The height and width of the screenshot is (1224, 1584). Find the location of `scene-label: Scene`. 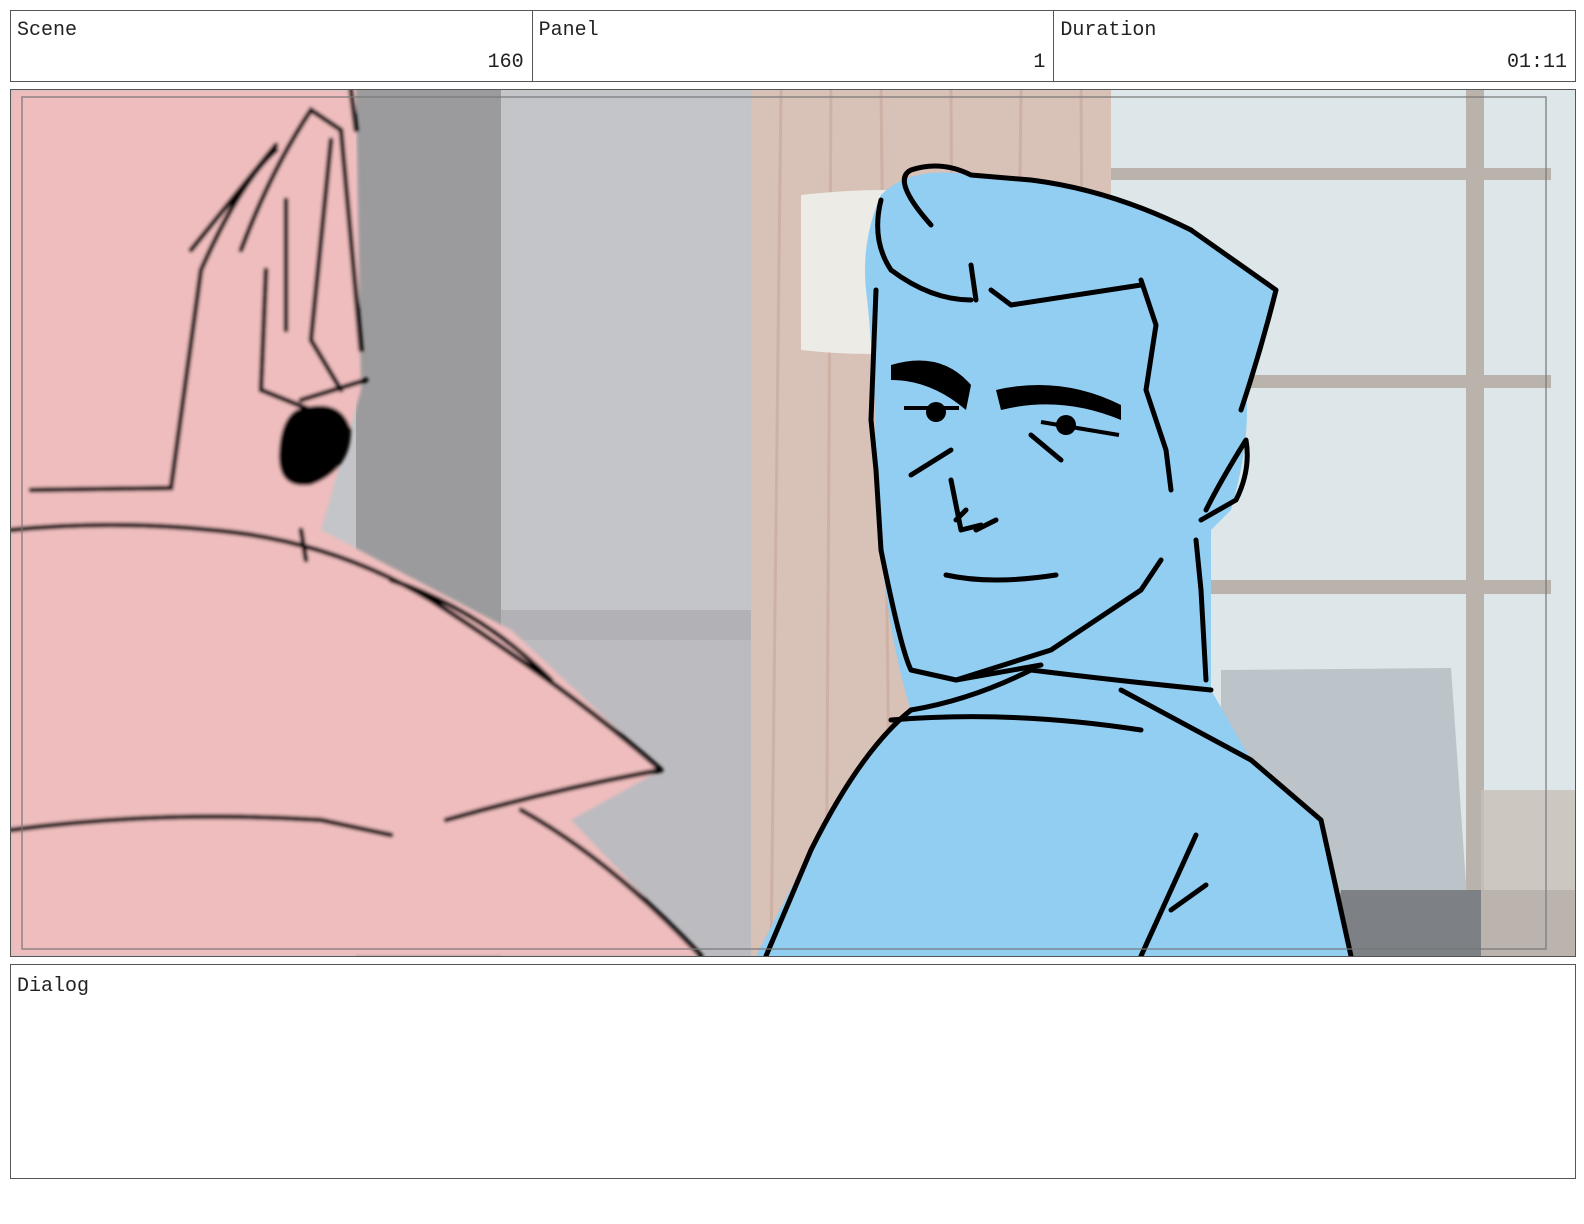

scene-label: Scene is located at coordinates (47, 30).